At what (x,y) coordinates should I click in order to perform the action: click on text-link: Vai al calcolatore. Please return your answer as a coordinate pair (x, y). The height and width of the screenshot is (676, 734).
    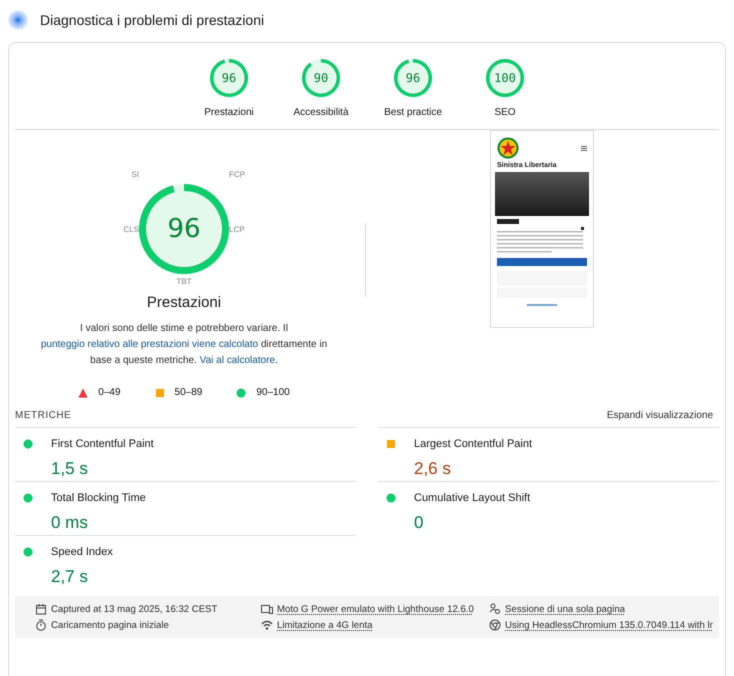
    Looking at the image, I should click on (238, 360).